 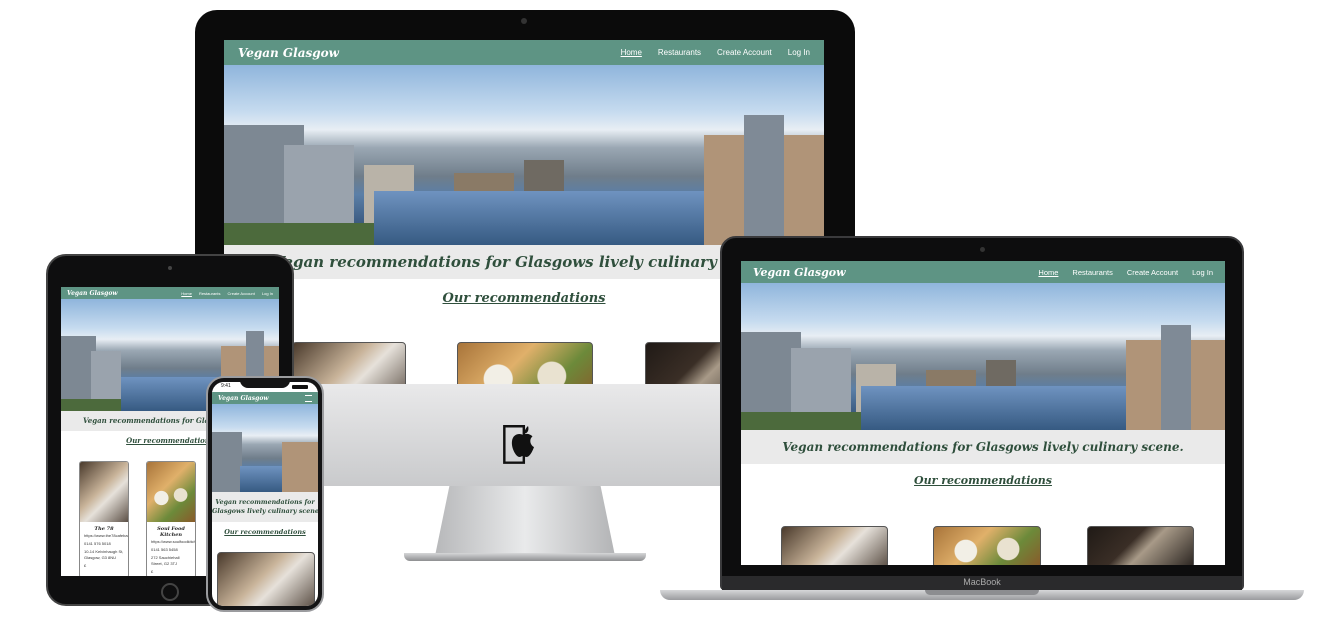 What do you see at coordinates (104, 554) in the screenshot?
I see `card-address: 10-14 Kelvinhaugh St, Glasgow, G3 8NU` at bounding box center [104, 554].